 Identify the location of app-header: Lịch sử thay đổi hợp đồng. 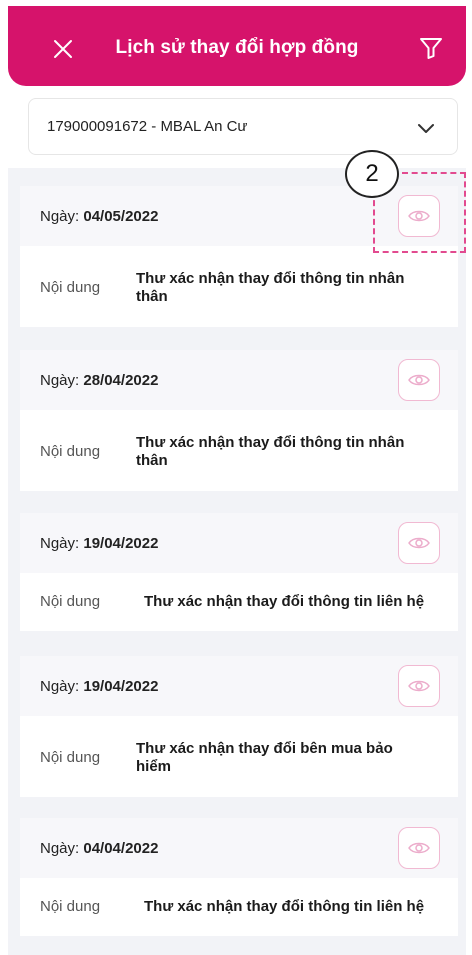
(237, 46).